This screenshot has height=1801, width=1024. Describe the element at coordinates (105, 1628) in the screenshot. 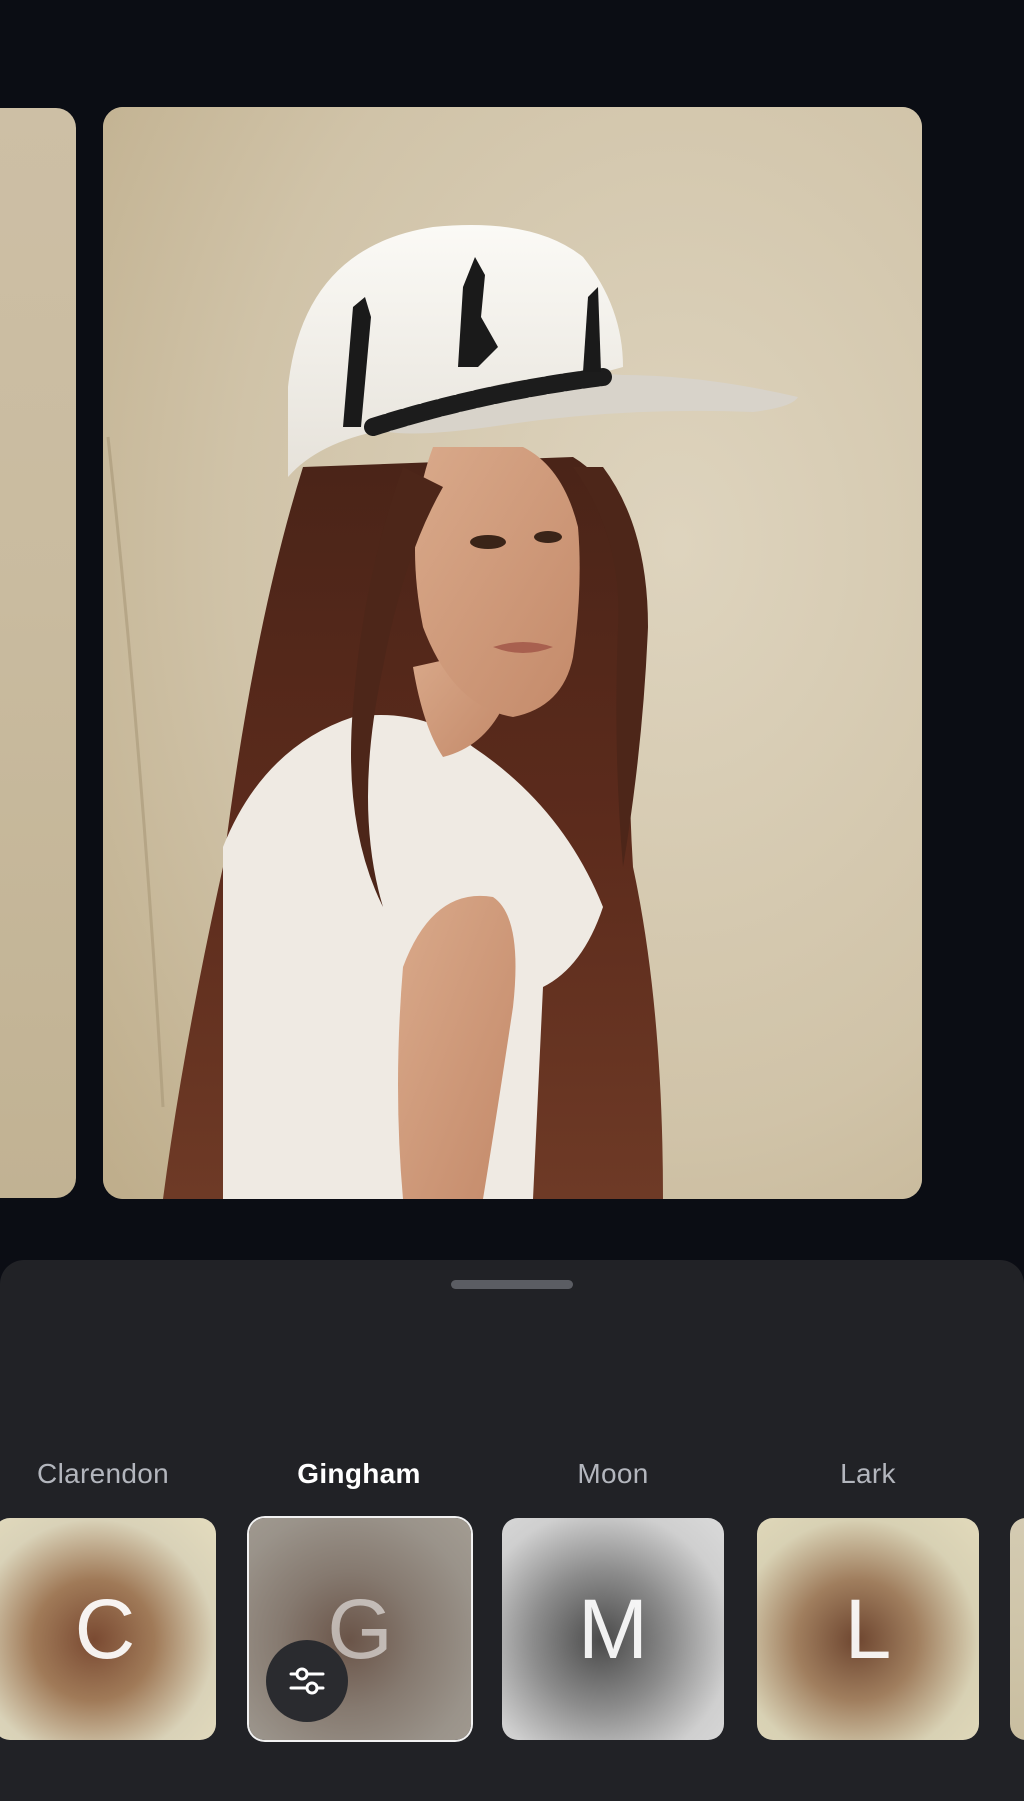

I see `filter-letter-c: C` at that location.